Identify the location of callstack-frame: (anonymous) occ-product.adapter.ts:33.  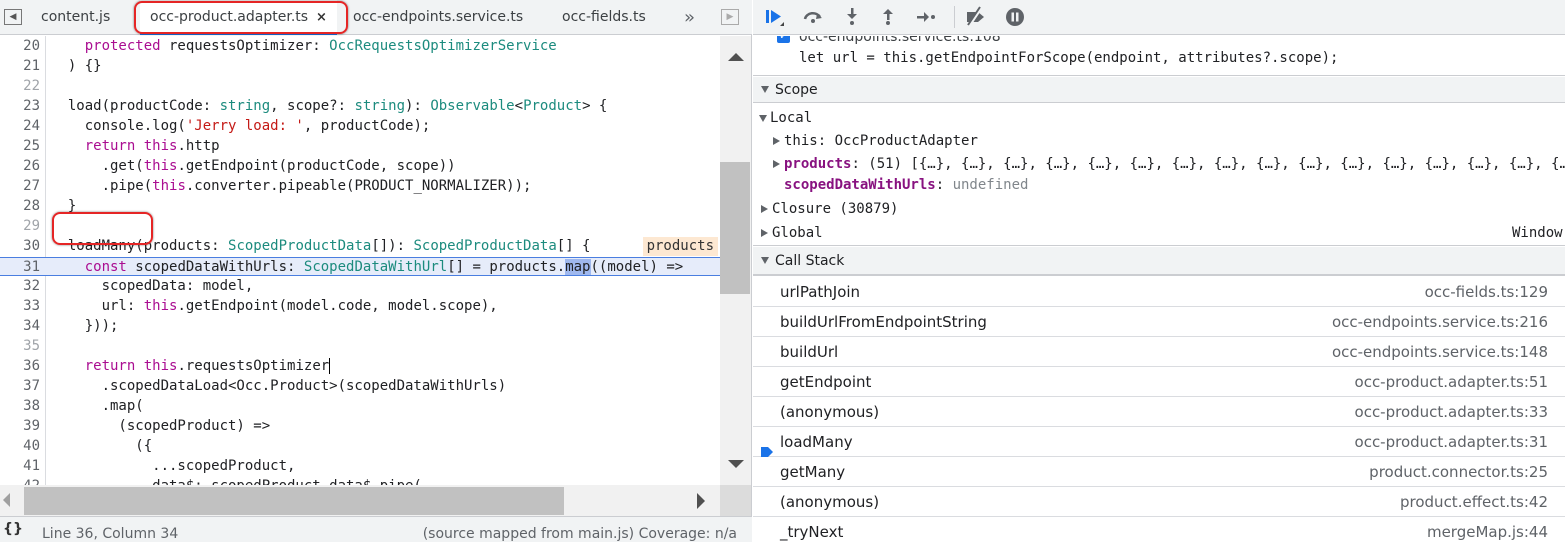
(1159, 412).